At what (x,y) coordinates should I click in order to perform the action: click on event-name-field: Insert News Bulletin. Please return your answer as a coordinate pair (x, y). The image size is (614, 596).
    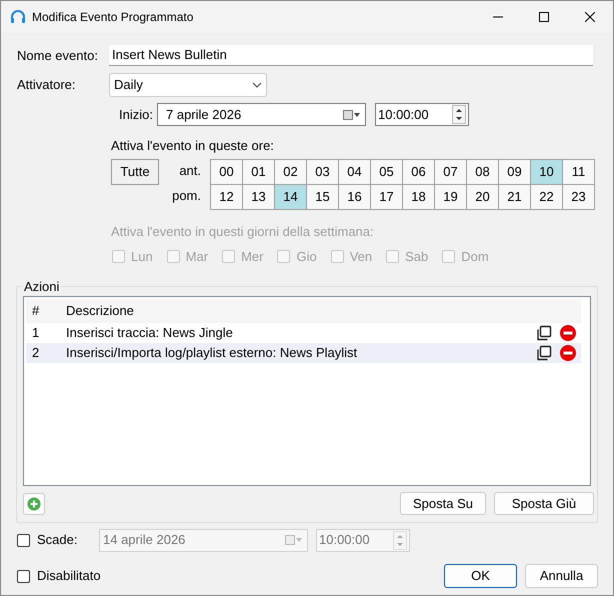
    Looking at the image, I should click on (351, 55).